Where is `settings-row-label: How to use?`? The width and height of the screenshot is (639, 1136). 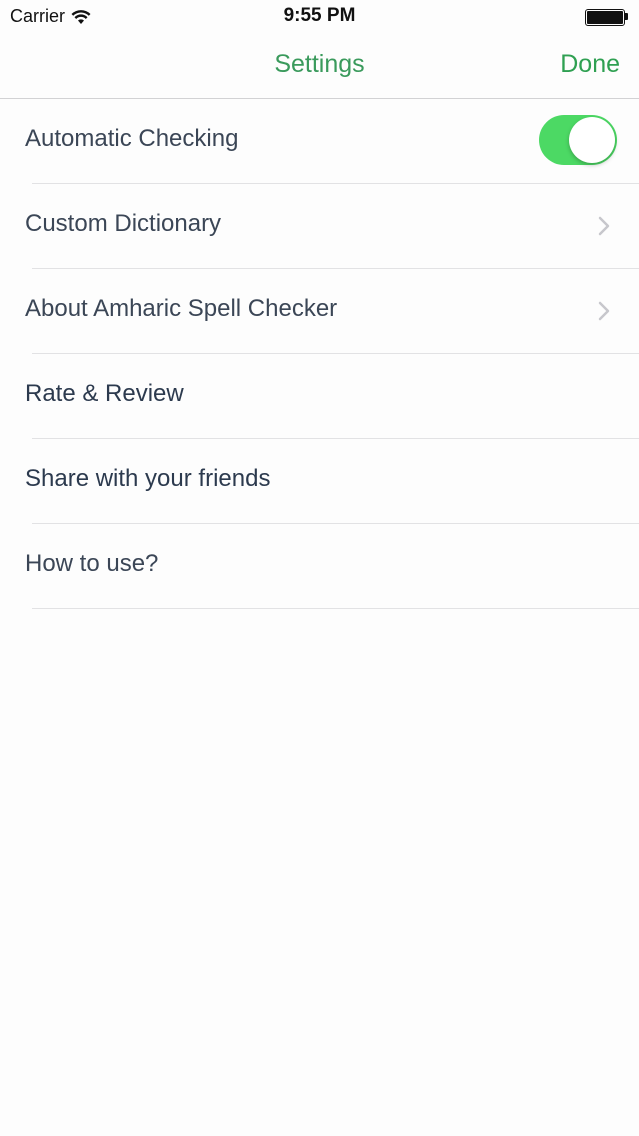
settings-row-label: How to use? is located at coordinates (92, 563).